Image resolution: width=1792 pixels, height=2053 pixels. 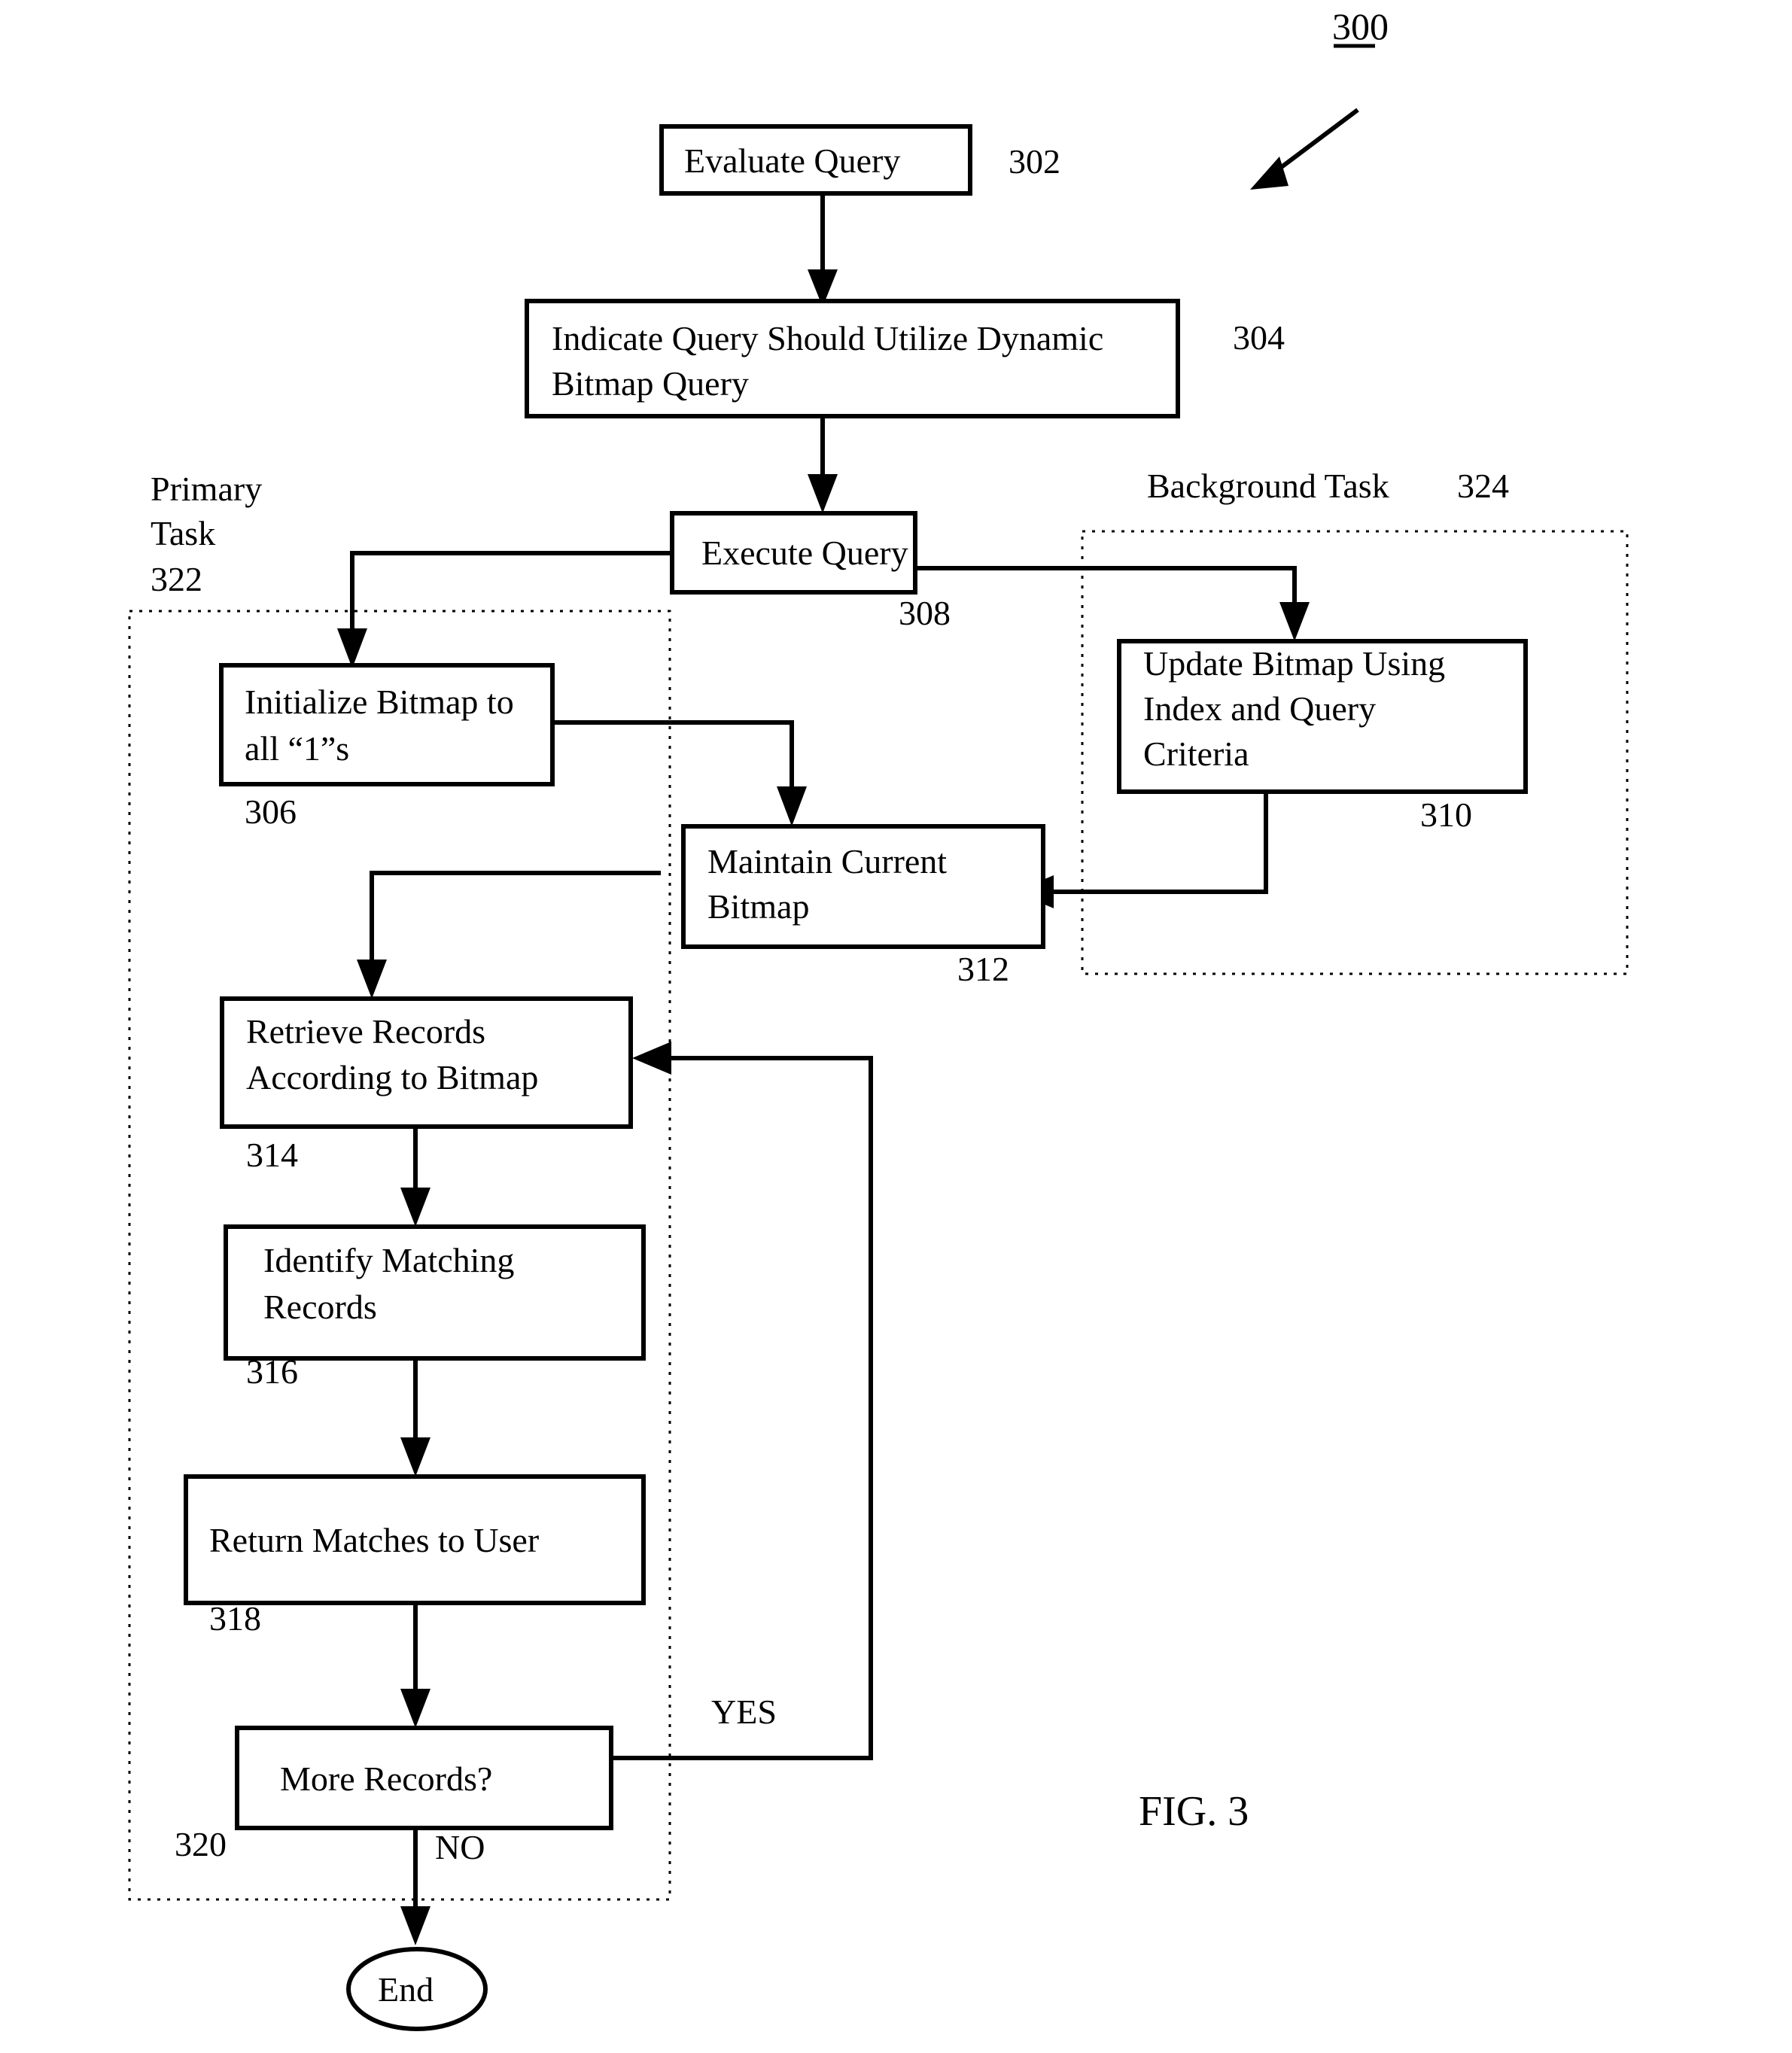 I want to click on ref-314: 314, so click(x=272, y=1155).